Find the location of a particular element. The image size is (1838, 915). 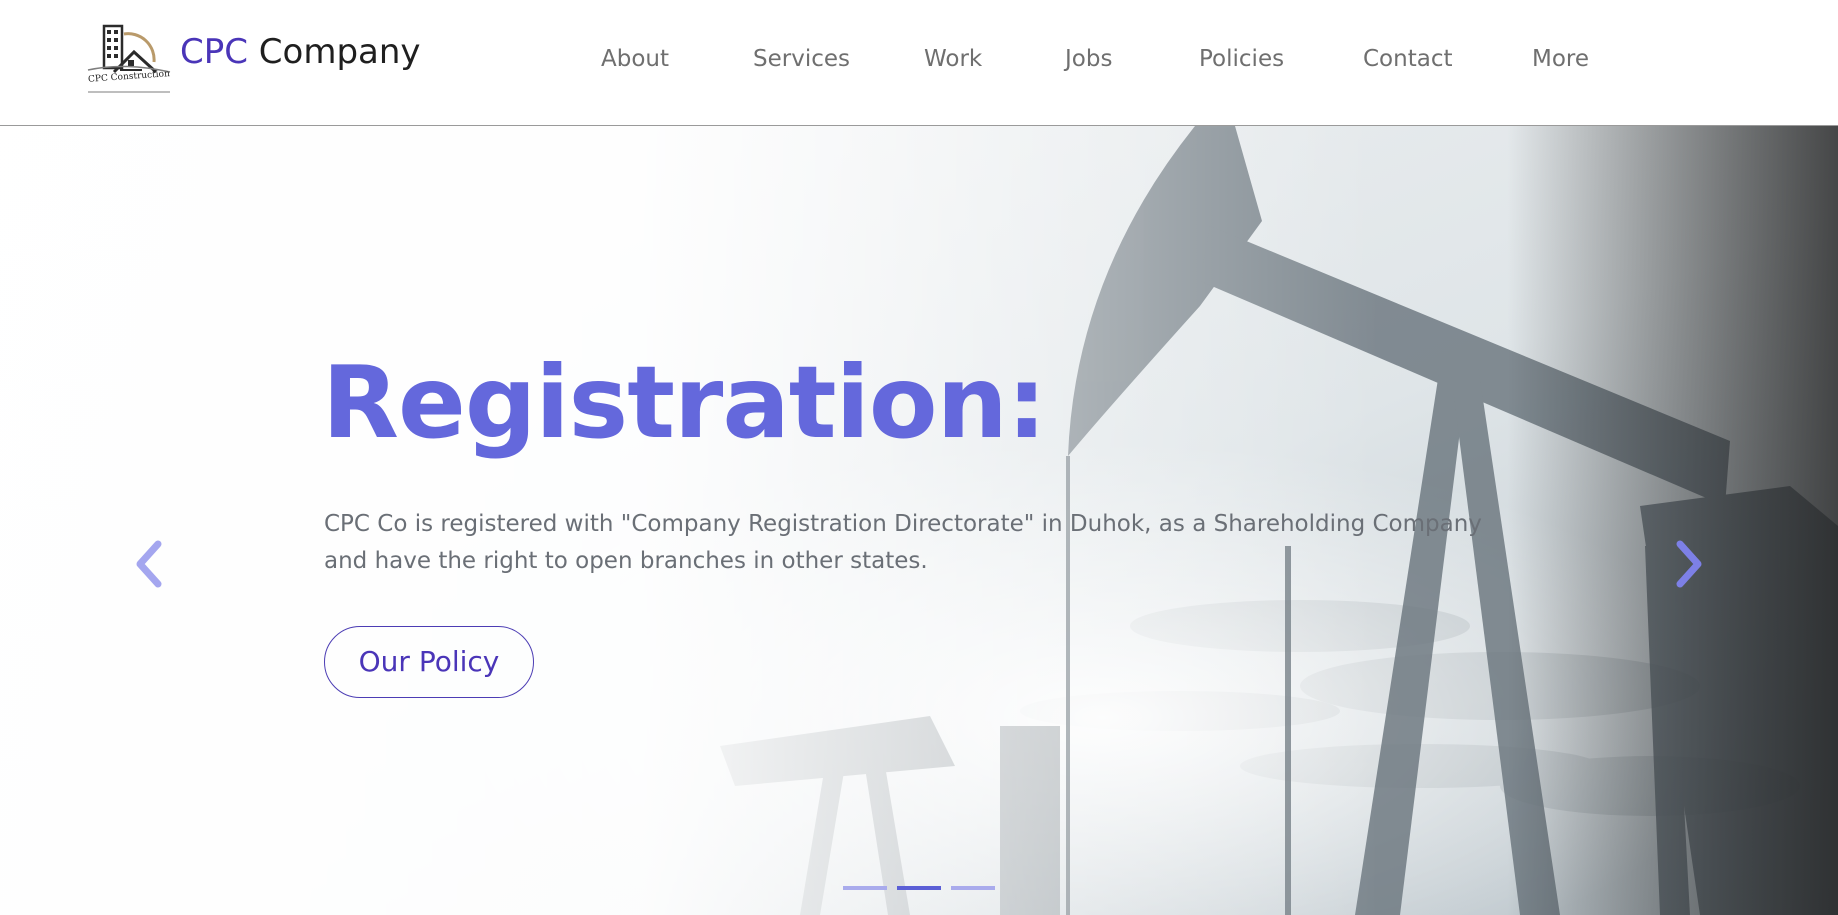

nav-policies: Policies is located at coordinates (1241, 59).